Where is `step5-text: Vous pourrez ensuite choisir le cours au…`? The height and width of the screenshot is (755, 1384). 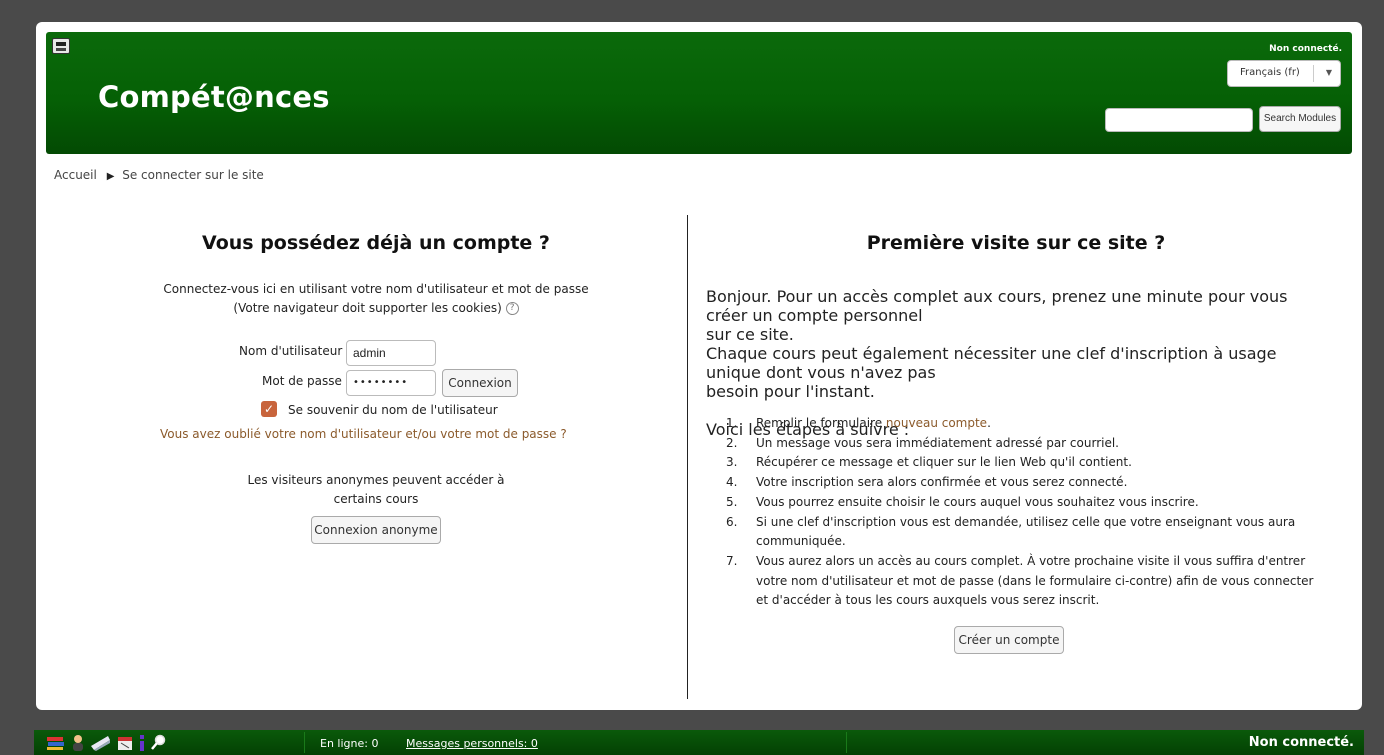 step5-text: Vous pourrez ensuite choisir le cours au… is located at coordinates (977, 501).